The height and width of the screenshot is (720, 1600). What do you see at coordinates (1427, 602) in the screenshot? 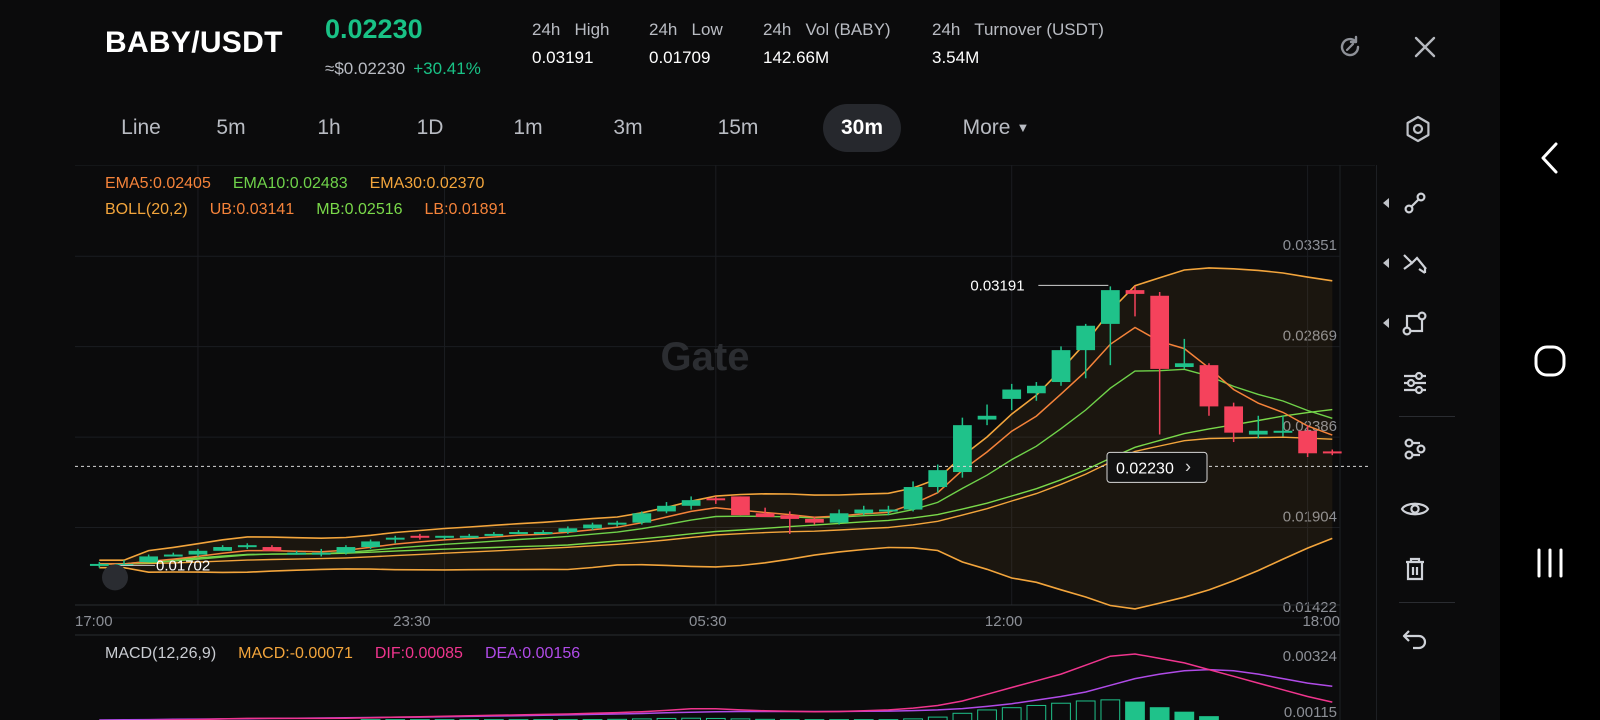
I see `toolbar-divider` at bounding box center [1427, 602].